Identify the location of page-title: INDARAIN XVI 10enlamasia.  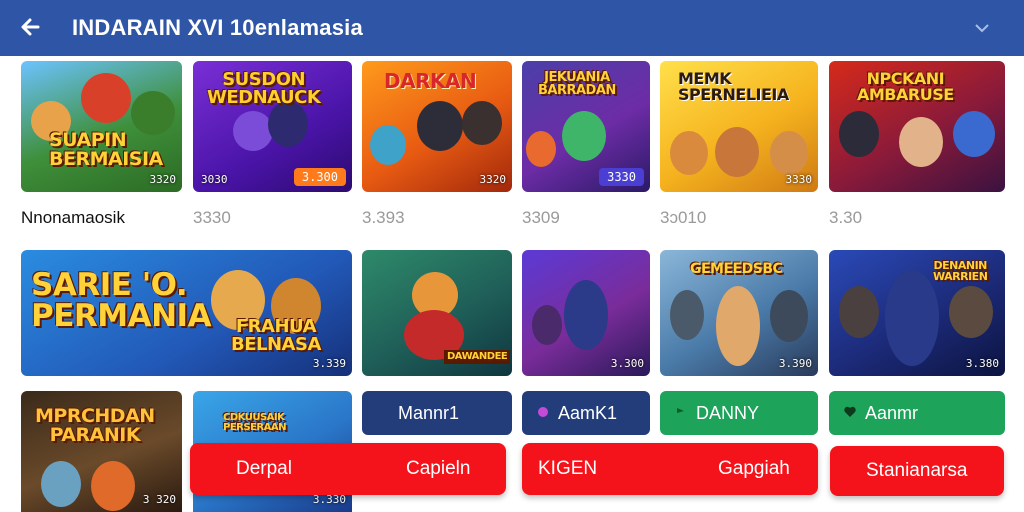
(217, 27).